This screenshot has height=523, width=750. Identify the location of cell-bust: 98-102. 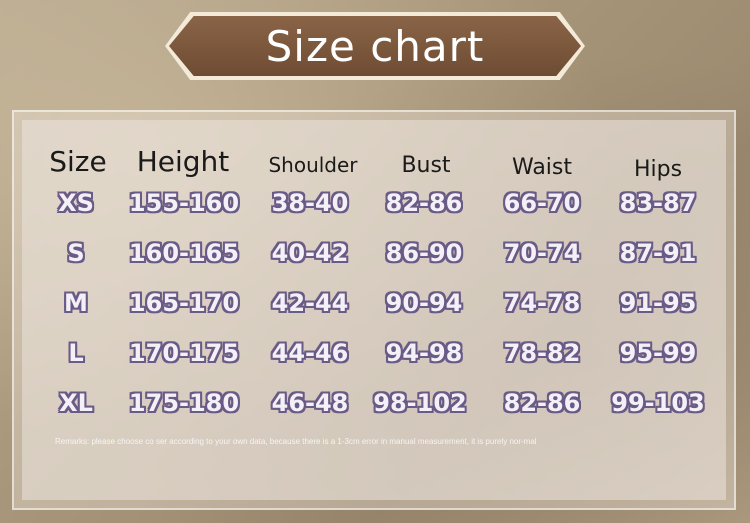
(420, 403).